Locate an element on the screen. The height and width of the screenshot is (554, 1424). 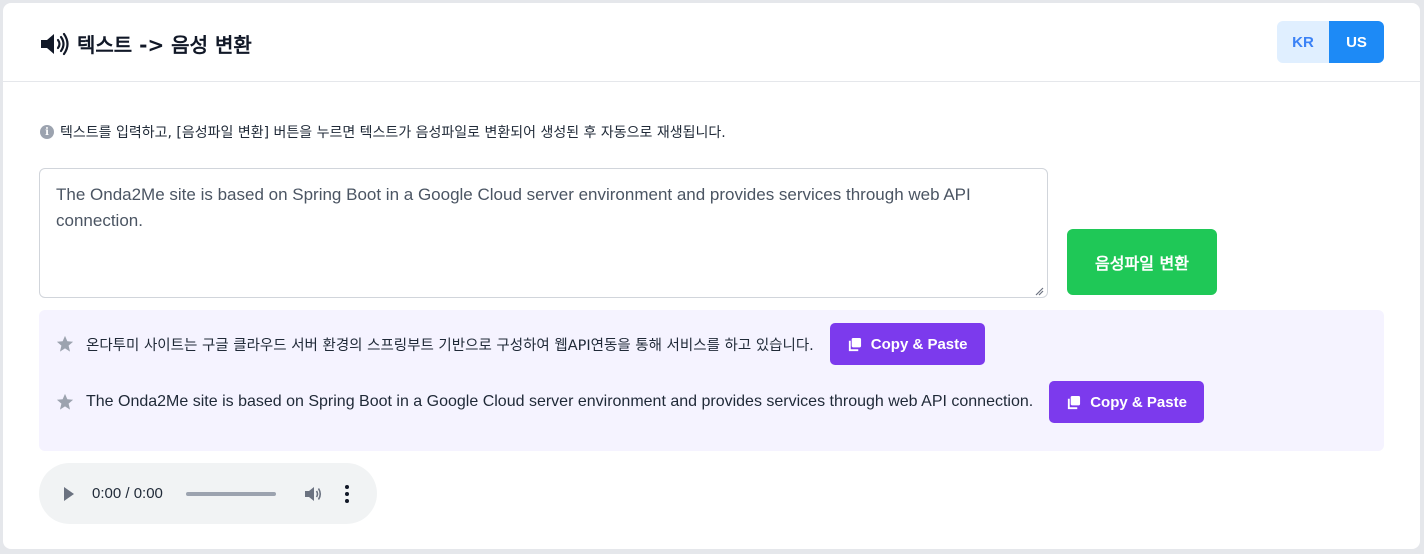
more-options-icon is located at coordinates (347, 494).